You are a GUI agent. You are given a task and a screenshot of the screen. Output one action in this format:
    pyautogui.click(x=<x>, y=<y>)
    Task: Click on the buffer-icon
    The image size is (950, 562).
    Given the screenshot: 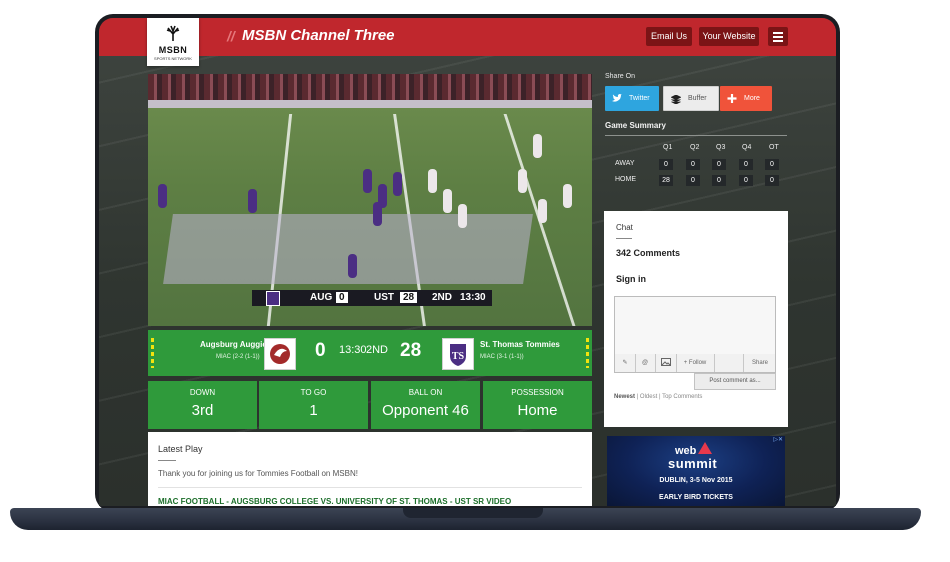 What is the action you would take?
    pyautogui.click(x=676, y=99)
    